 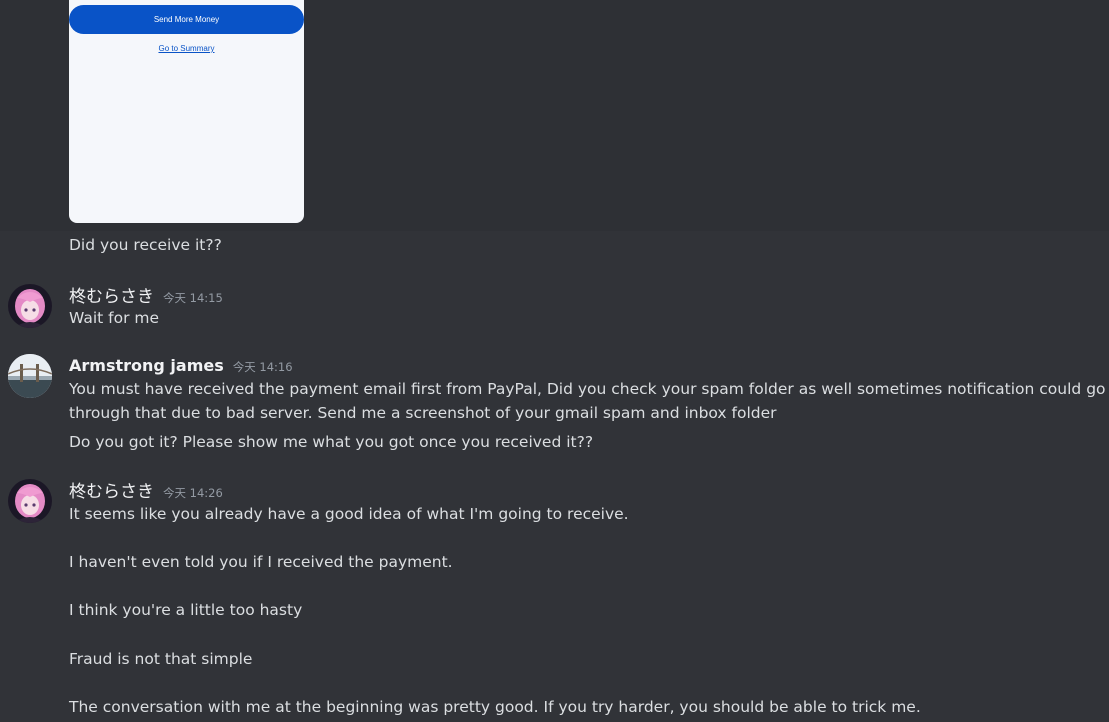 I want to click on go-to-summary-link: Go to Summary, so click(x=186, y=48).